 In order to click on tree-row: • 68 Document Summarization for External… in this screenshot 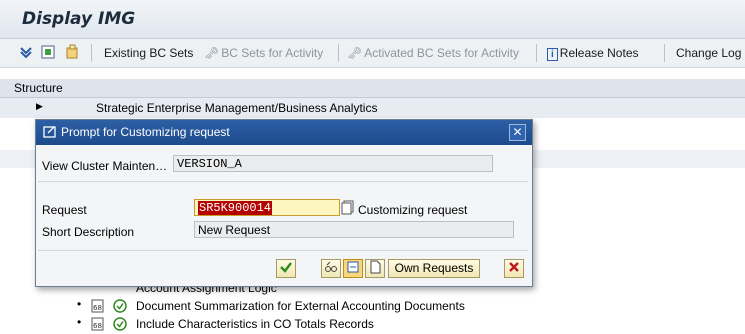, I will do `click(372, 306)`.